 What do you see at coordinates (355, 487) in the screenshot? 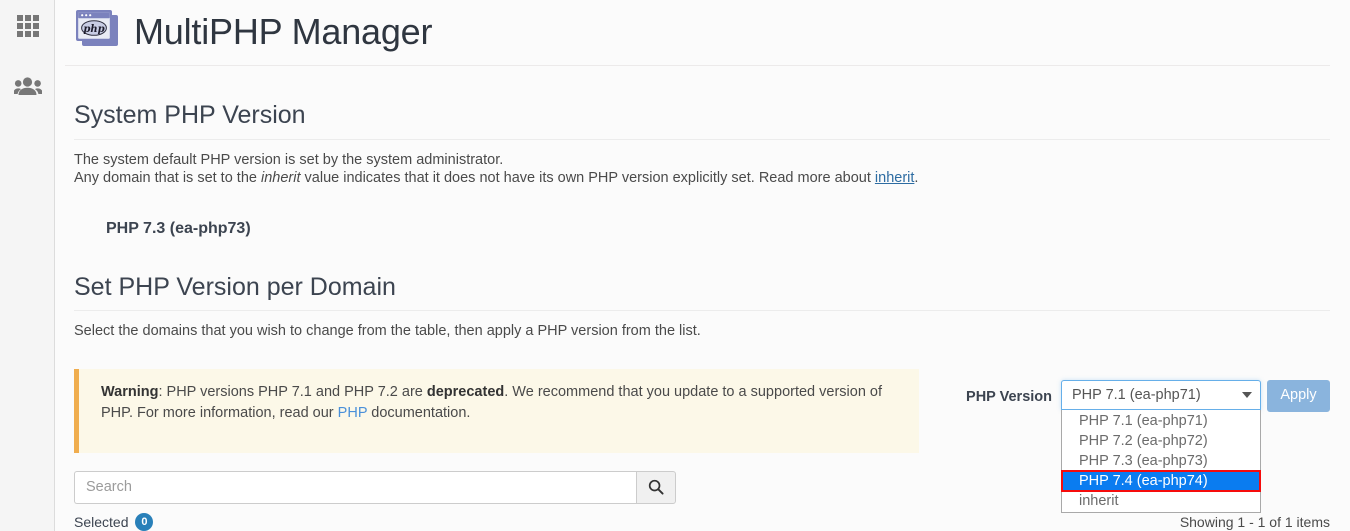
I see `search-input` at bounding box center [355, 487].